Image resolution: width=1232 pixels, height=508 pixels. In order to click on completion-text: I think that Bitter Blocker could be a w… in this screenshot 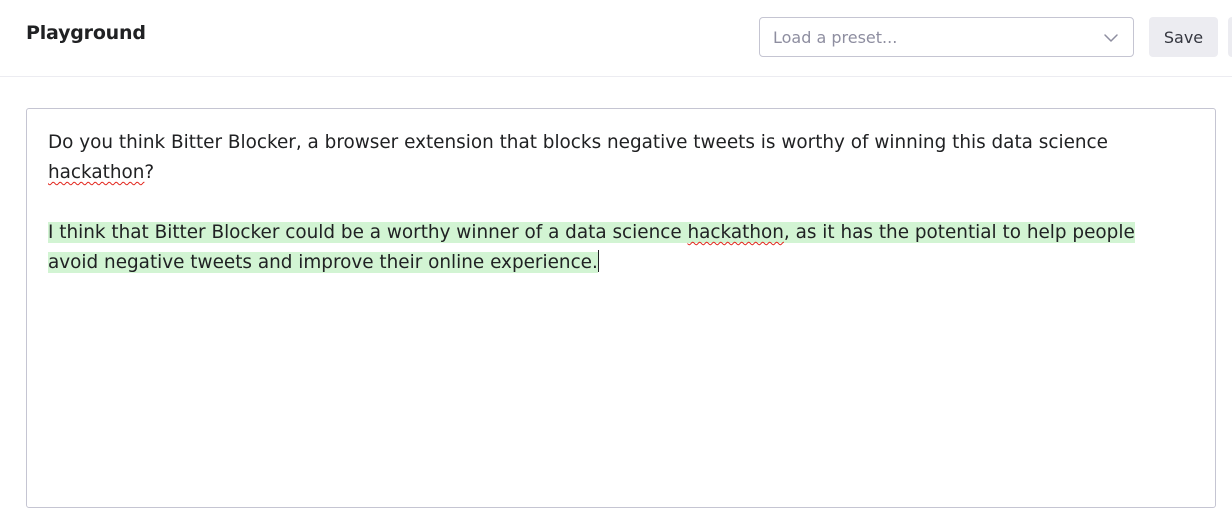, I will do `click(618, 248)`.